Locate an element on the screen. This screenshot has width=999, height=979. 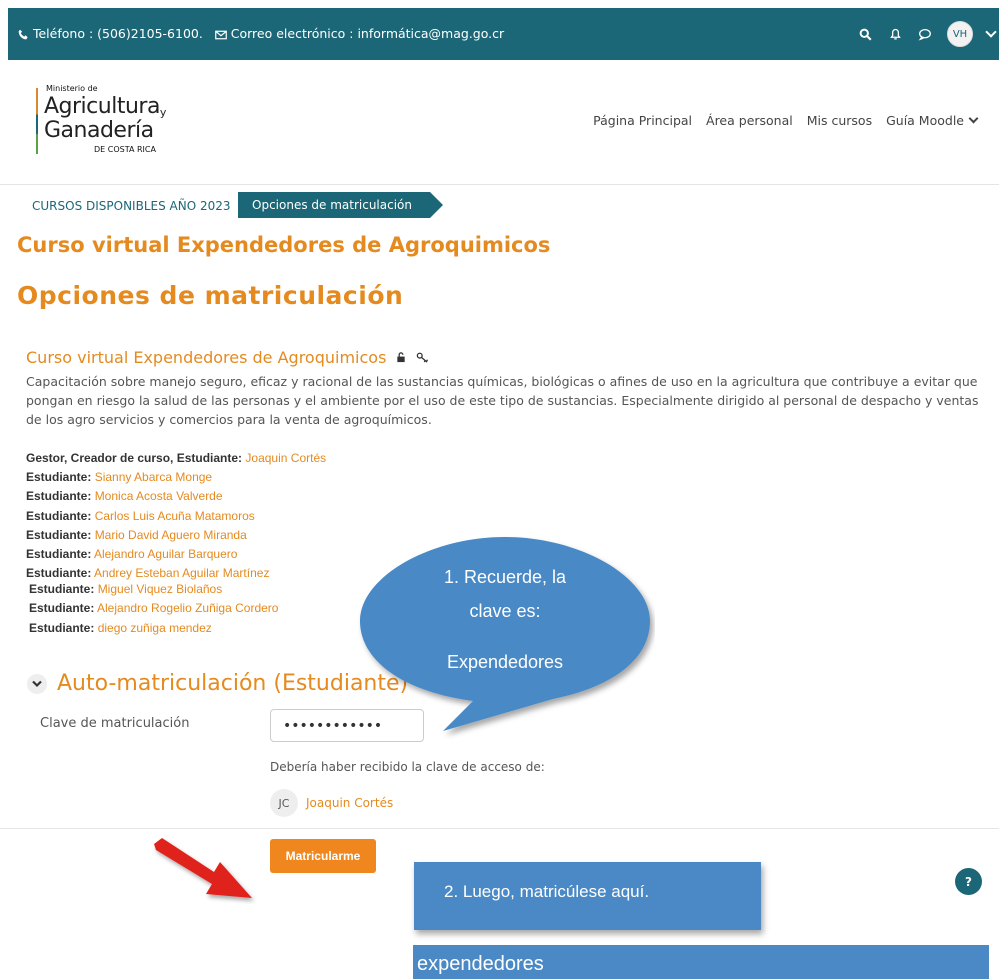
key-strip-text: expendedores is located at coordinates (480, 964).